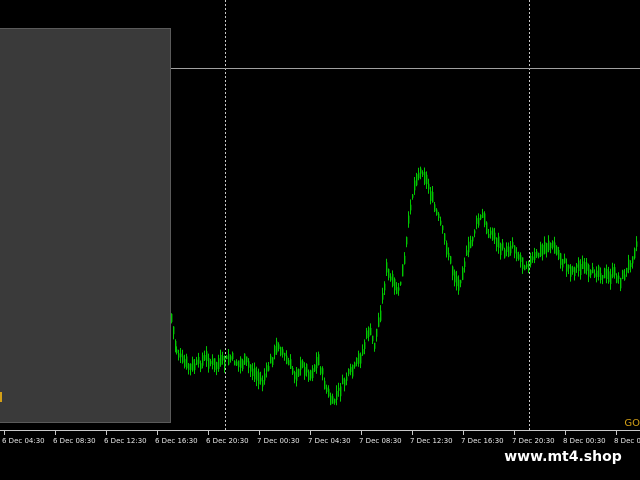  Describe the element at coordinates (329, 441) in the screenshot. I see `time-axis-label: 7 Dec 04:30` at that location.